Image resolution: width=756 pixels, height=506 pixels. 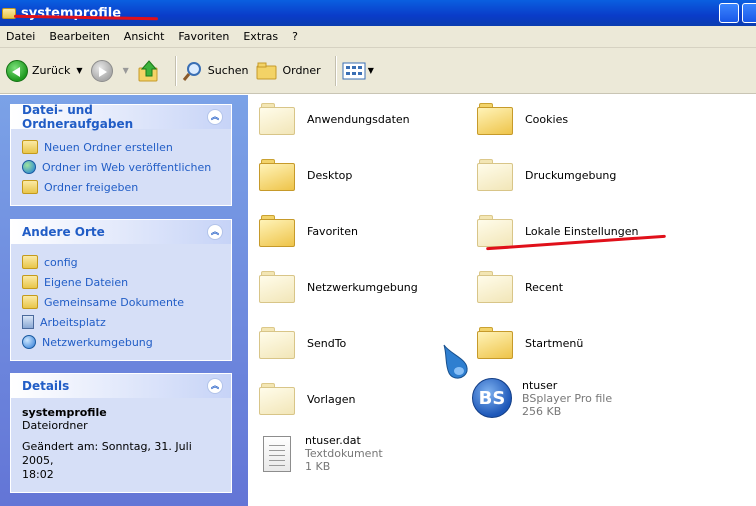 I want to click on file-item: Anwendungsdaten, so click(x=334, y=119).